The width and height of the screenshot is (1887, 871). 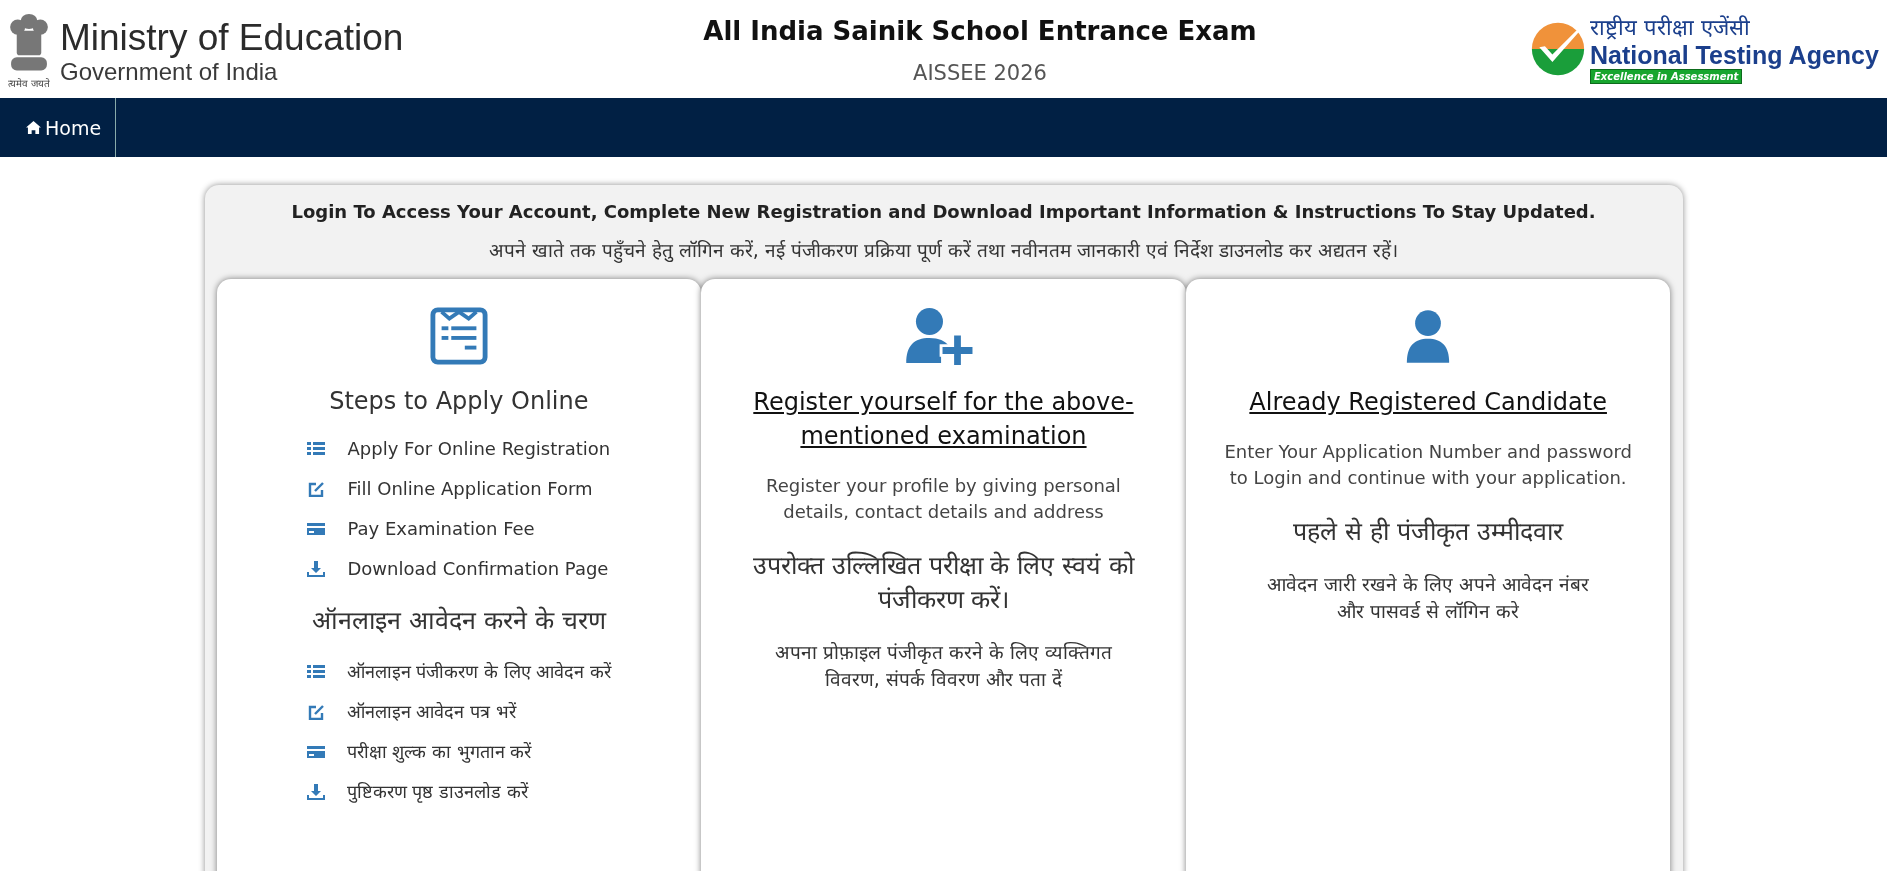 What do you see at coordinates (1428, 402) in the screenshot?
I see `card-title-link: Already Registered Candidate` at bounding box center [1428, 402].